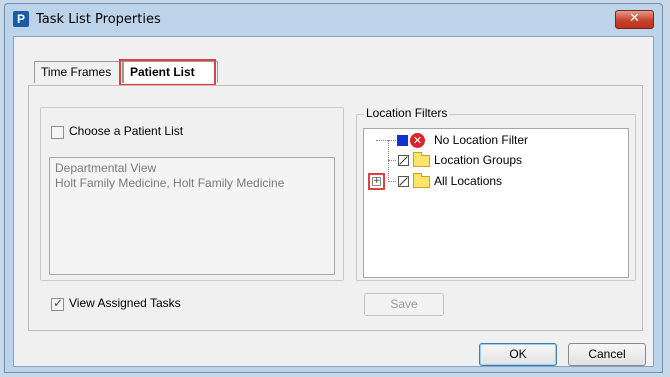  Describe the element at coordinates (404, 304) in the screenshot. I see `save-button: Save` at that location.